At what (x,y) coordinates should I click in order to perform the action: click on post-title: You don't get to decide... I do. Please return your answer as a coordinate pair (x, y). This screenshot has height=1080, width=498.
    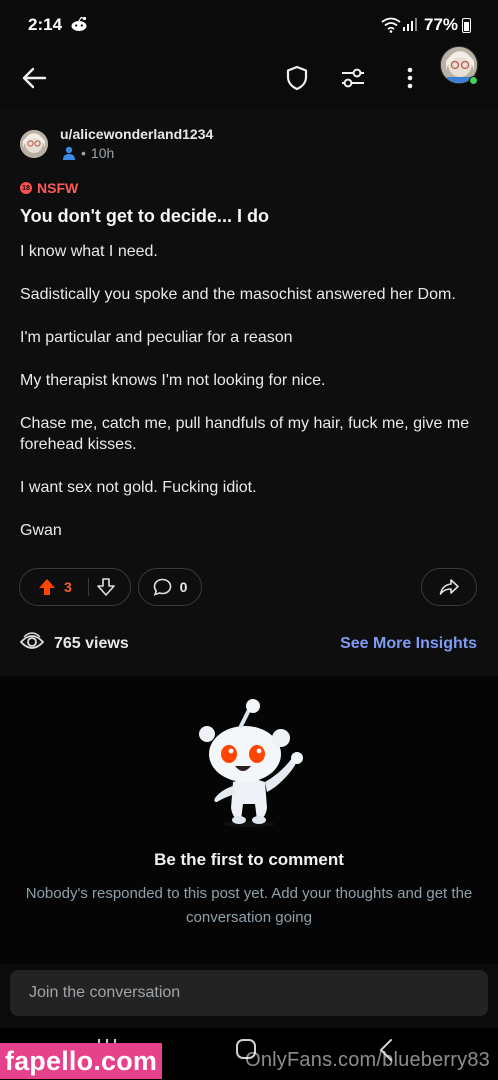
    Looking at the image, I should click on (144, 216).